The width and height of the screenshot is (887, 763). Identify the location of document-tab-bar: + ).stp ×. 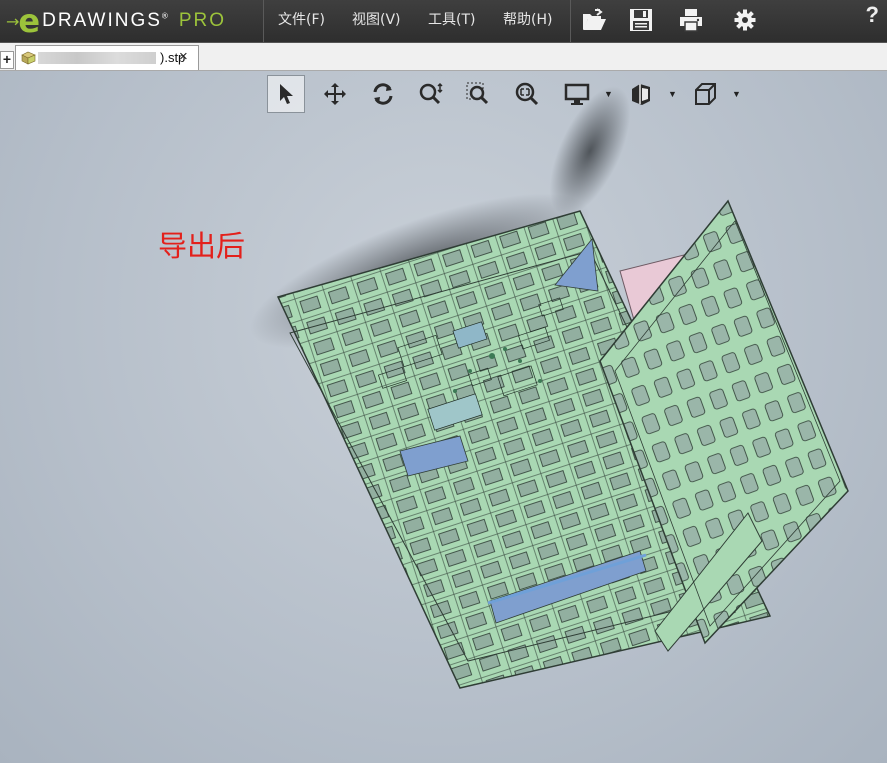
(443, 57).